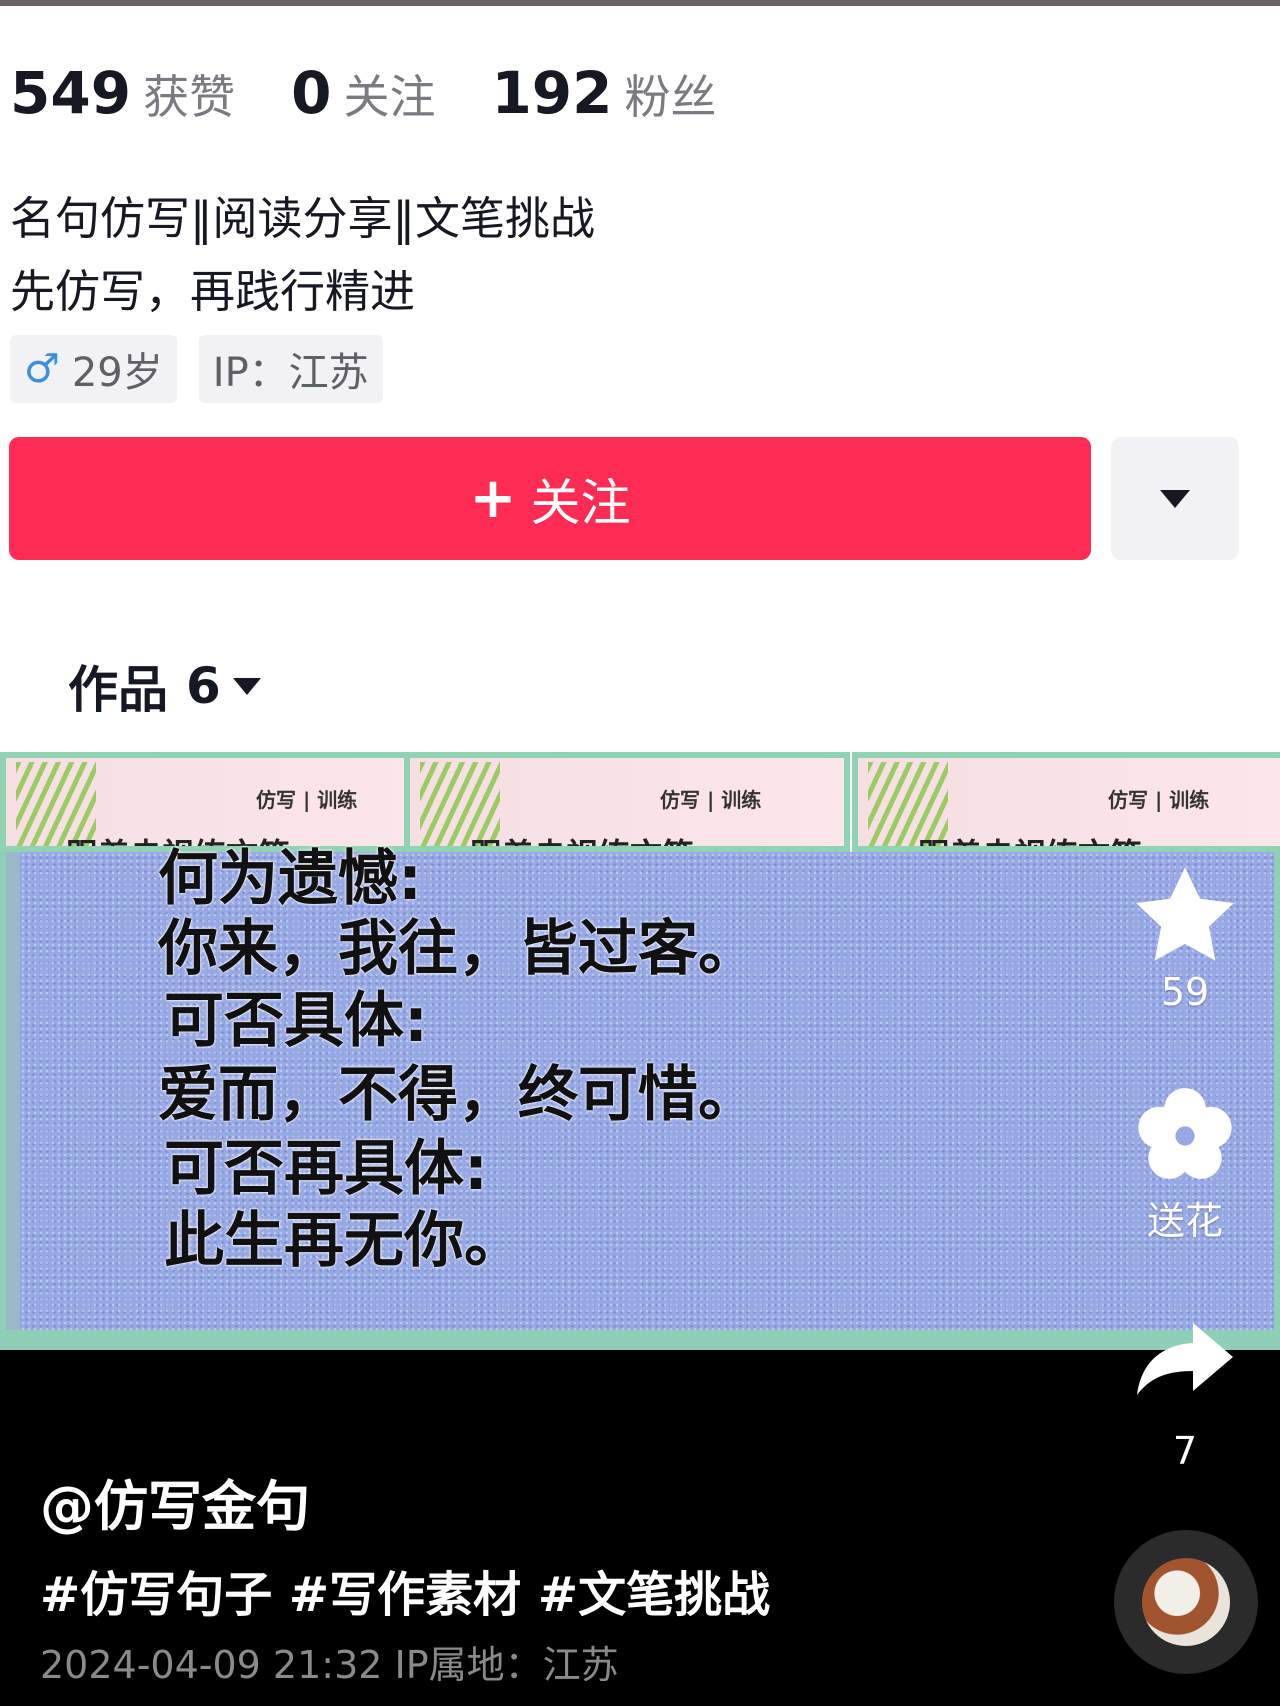 The width and height of the screenshot is (1280, 1706). I want to click on plus-icon: +, so click(493, 498).